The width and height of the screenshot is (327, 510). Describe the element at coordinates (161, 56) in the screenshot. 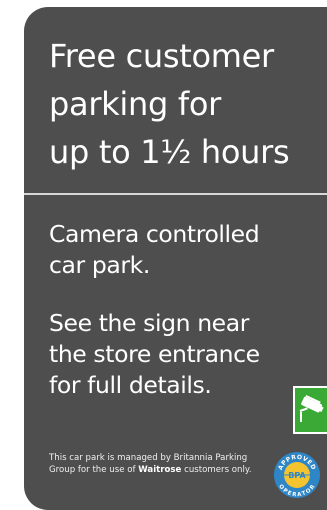

I see `headline-line: Free customer` at that location.